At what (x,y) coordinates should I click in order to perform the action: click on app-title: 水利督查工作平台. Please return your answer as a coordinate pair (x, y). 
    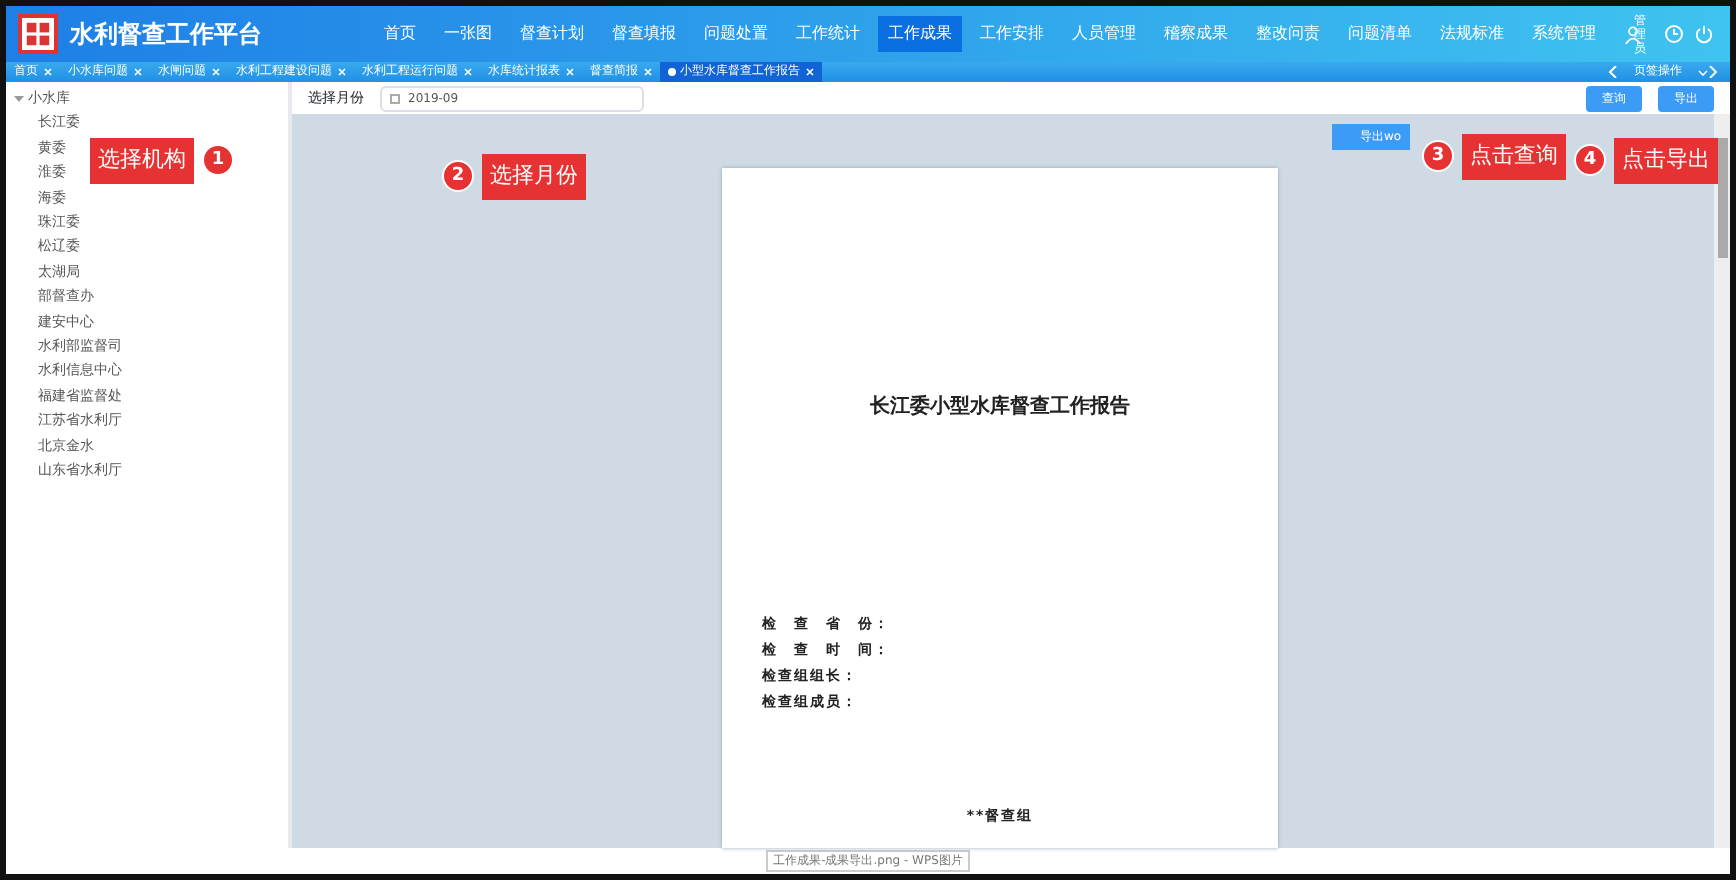
    Looking at the image, I should click on (166, 35).